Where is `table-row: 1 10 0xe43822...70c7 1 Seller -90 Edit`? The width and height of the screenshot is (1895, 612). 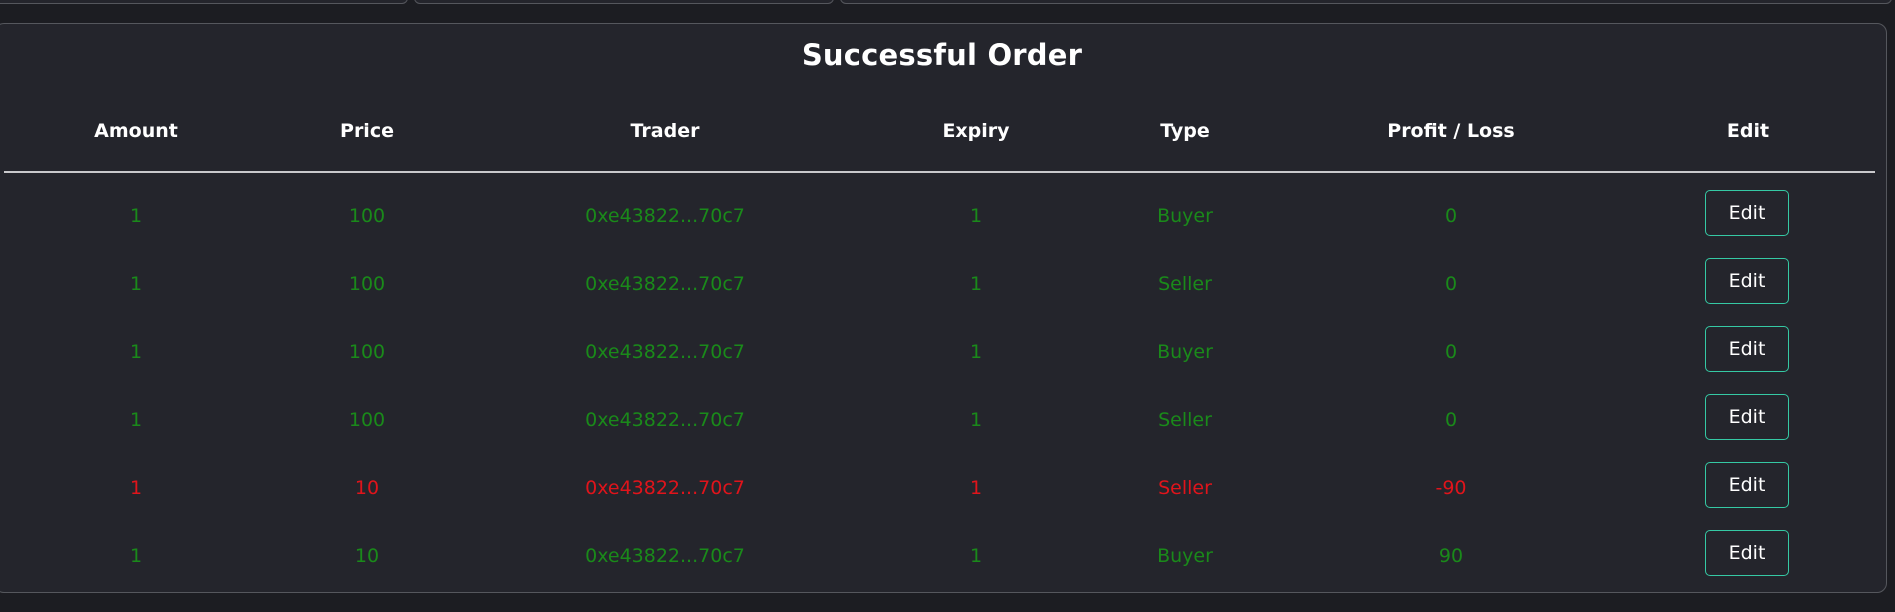 table-row: 1 10 0xe43822...70c7 1 Seller -90 Edit is located at coordinates (947, 489).